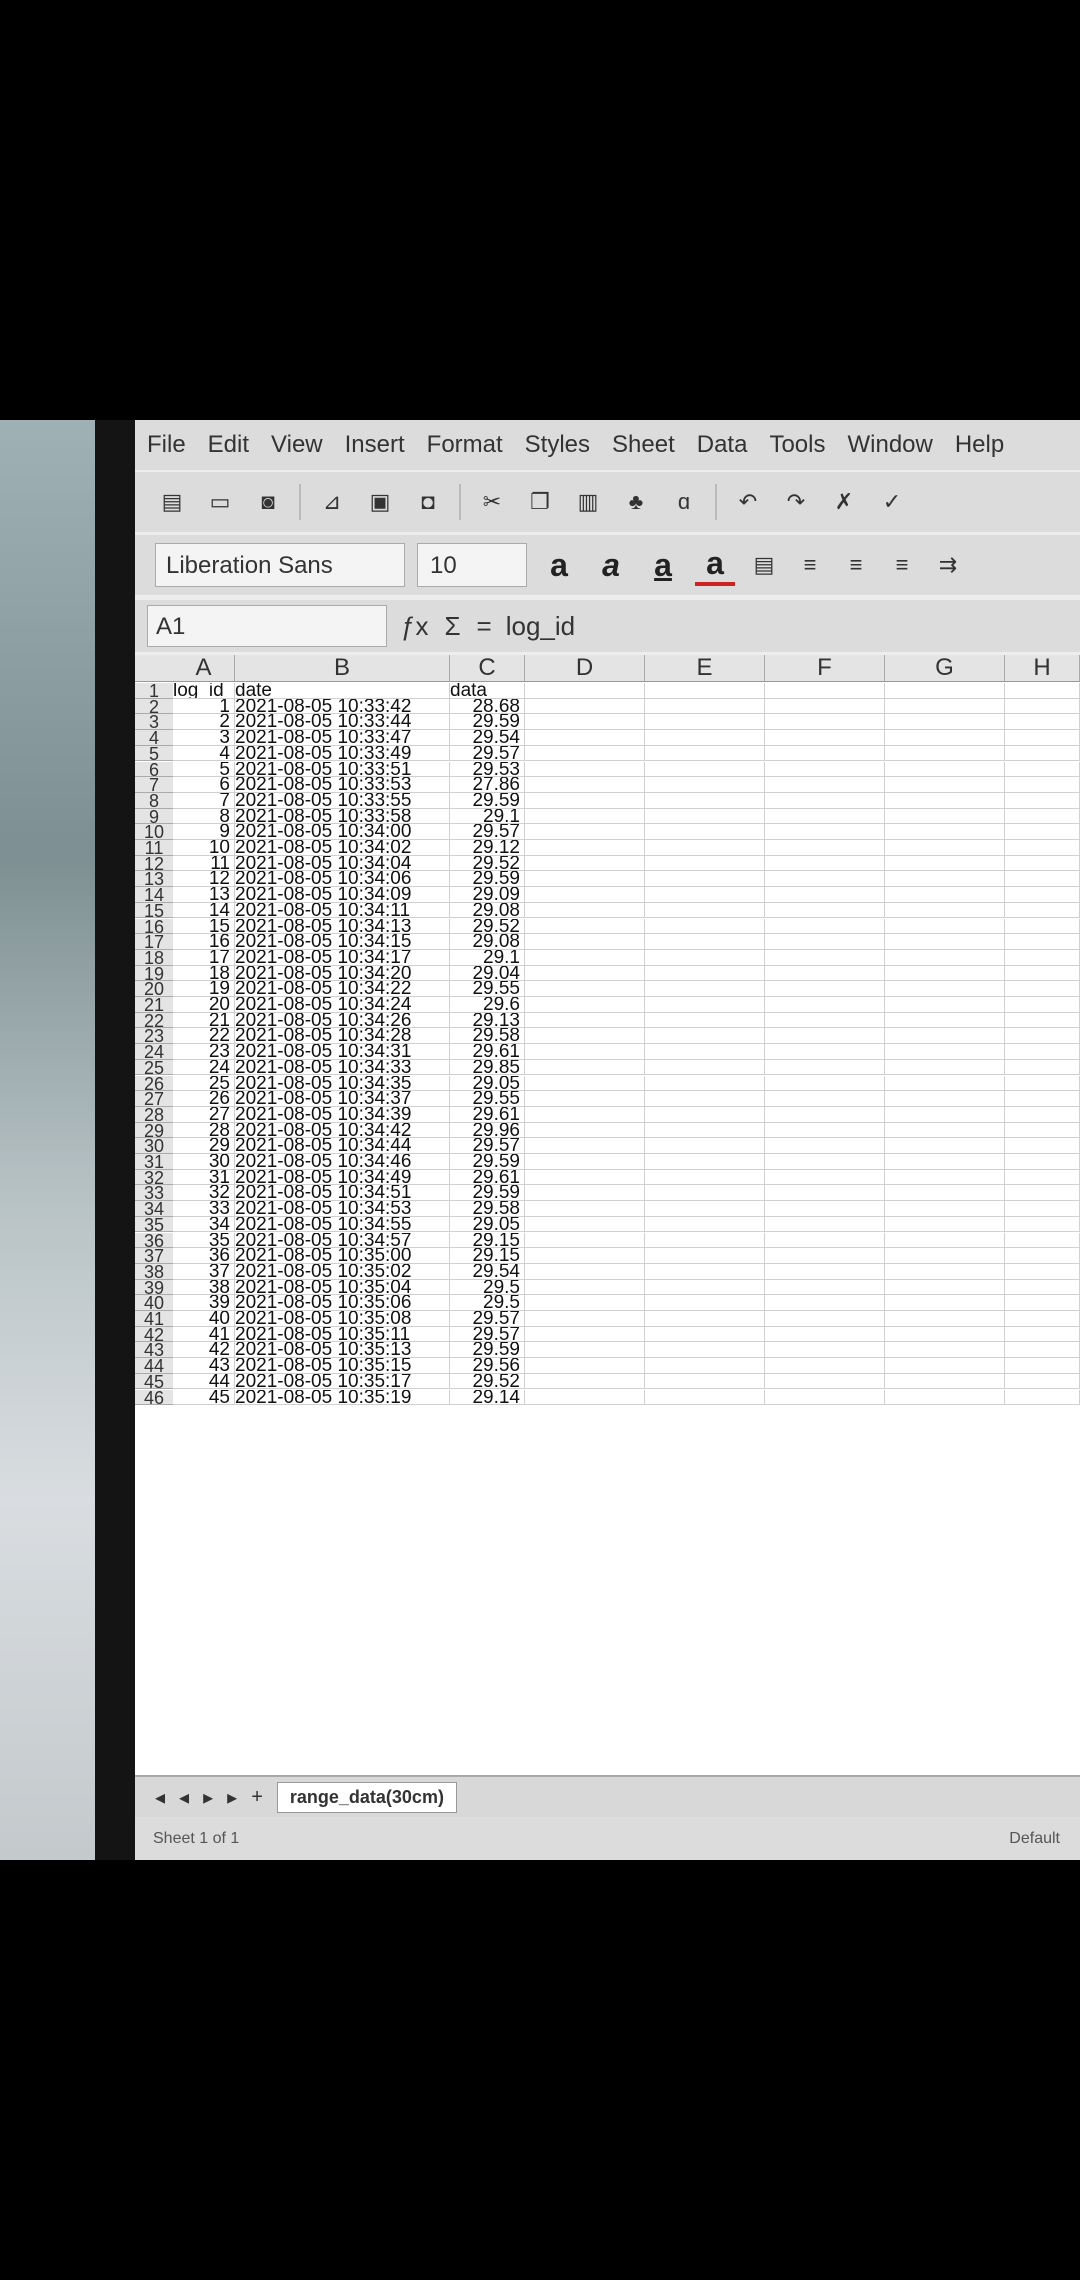 The width and height of the screenshot is (1080, 2280). Describe the element at coordinates (204, 848) in the screenshot. I see `cell-log-id: 10` at that location.